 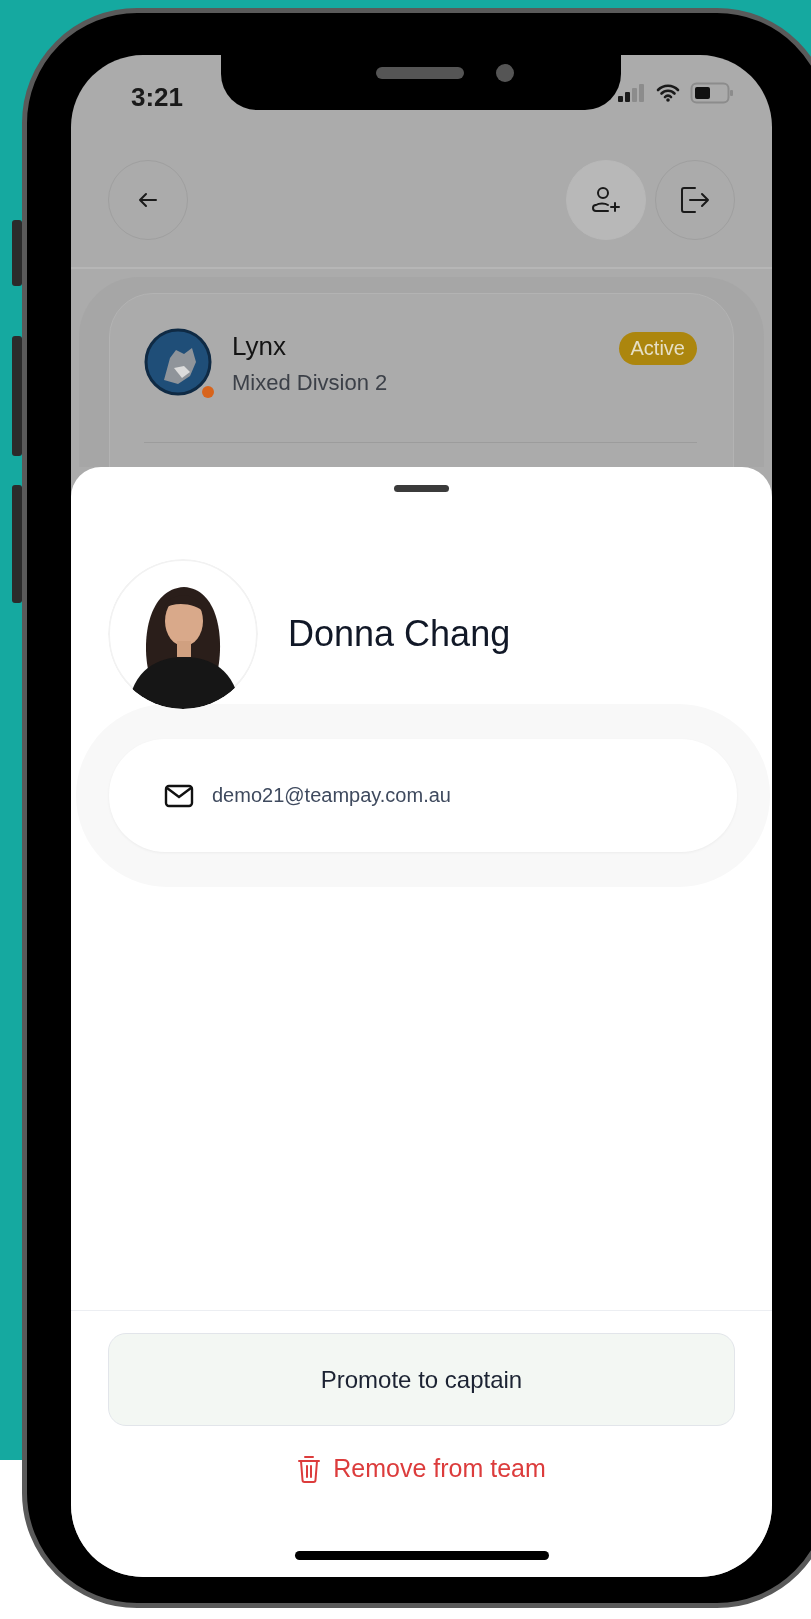 I want to click on status-time: 3:21, so click(x=157, y=97).